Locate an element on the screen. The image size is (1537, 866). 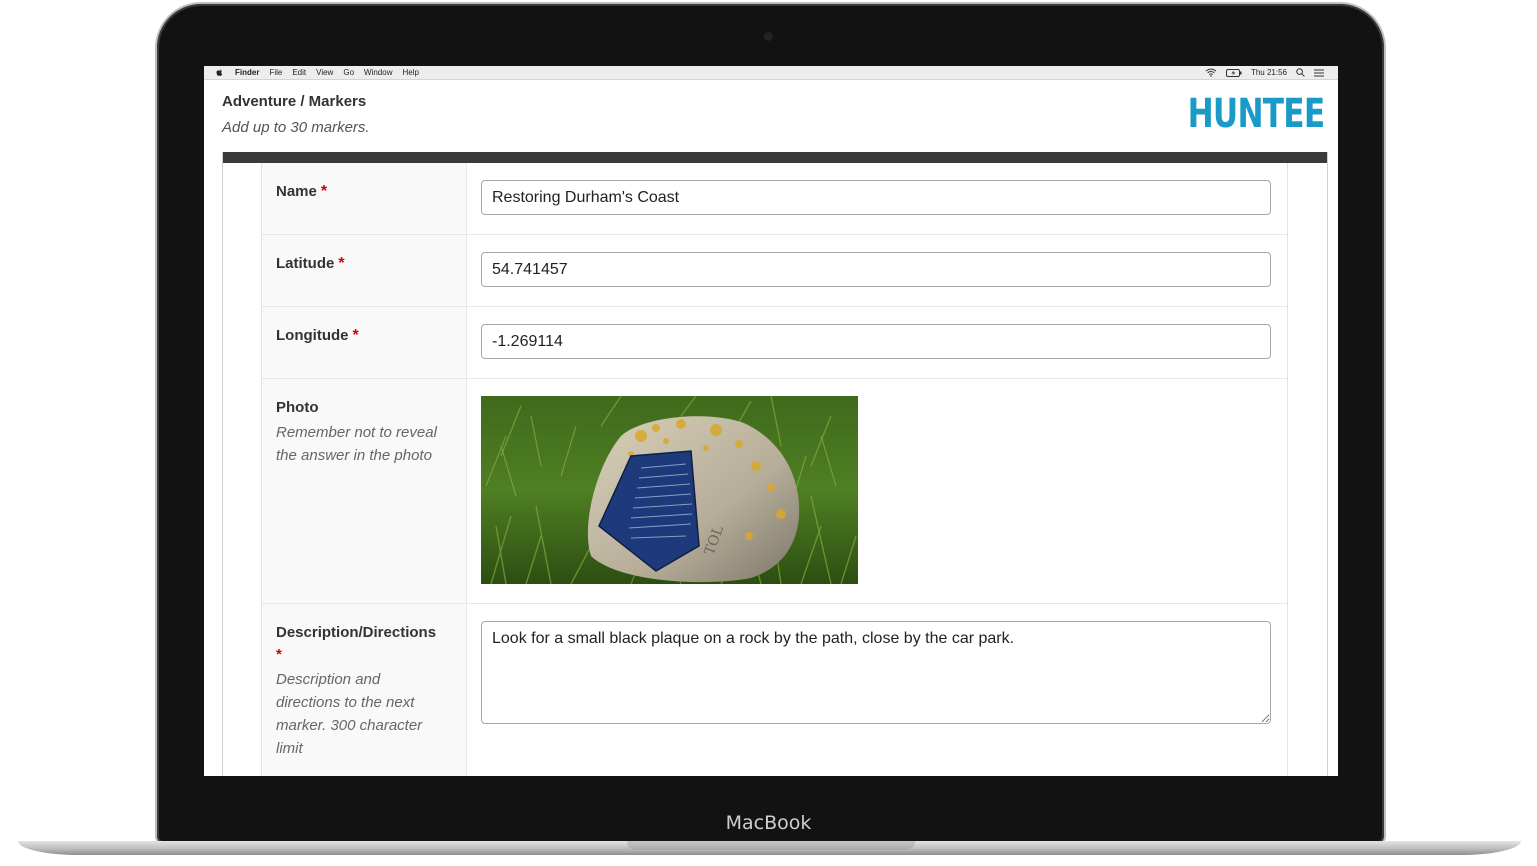
name-label: Name is located at coordinates (296, 191).